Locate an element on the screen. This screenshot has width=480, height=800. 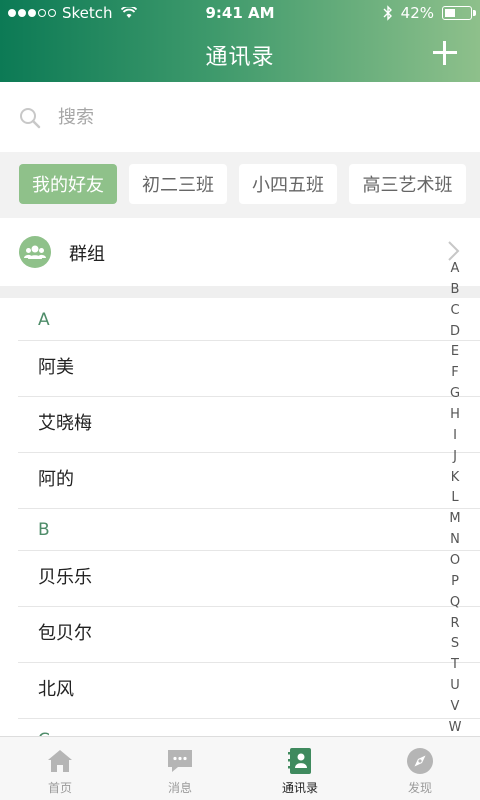
tab-home: 首页 is located at coordinates (60, 768).